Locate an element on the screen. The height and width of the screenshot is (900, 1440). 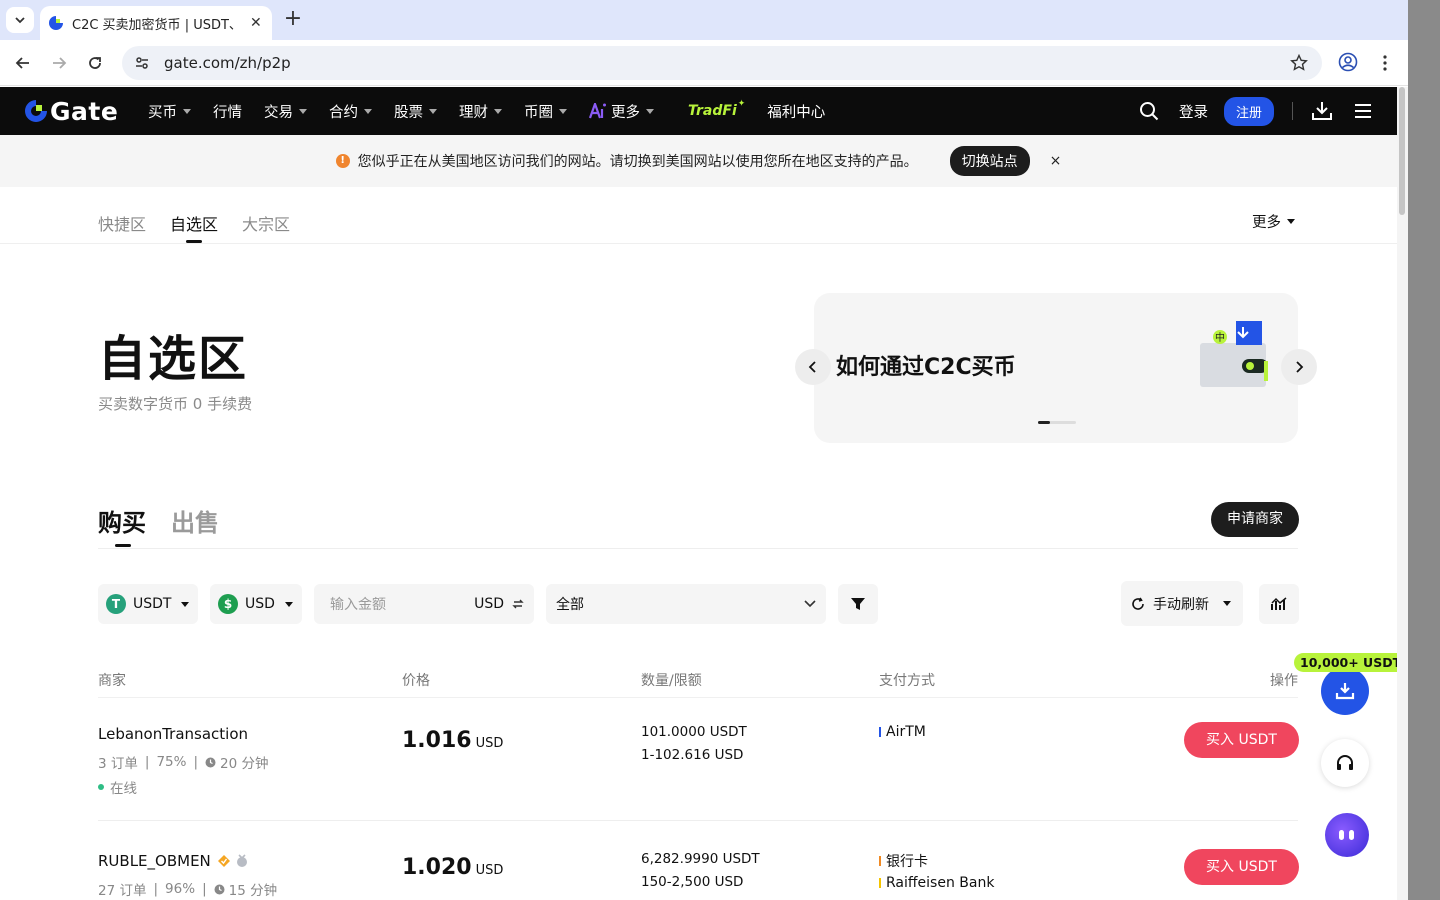
forward-icon is located at coordinates (59, 63).